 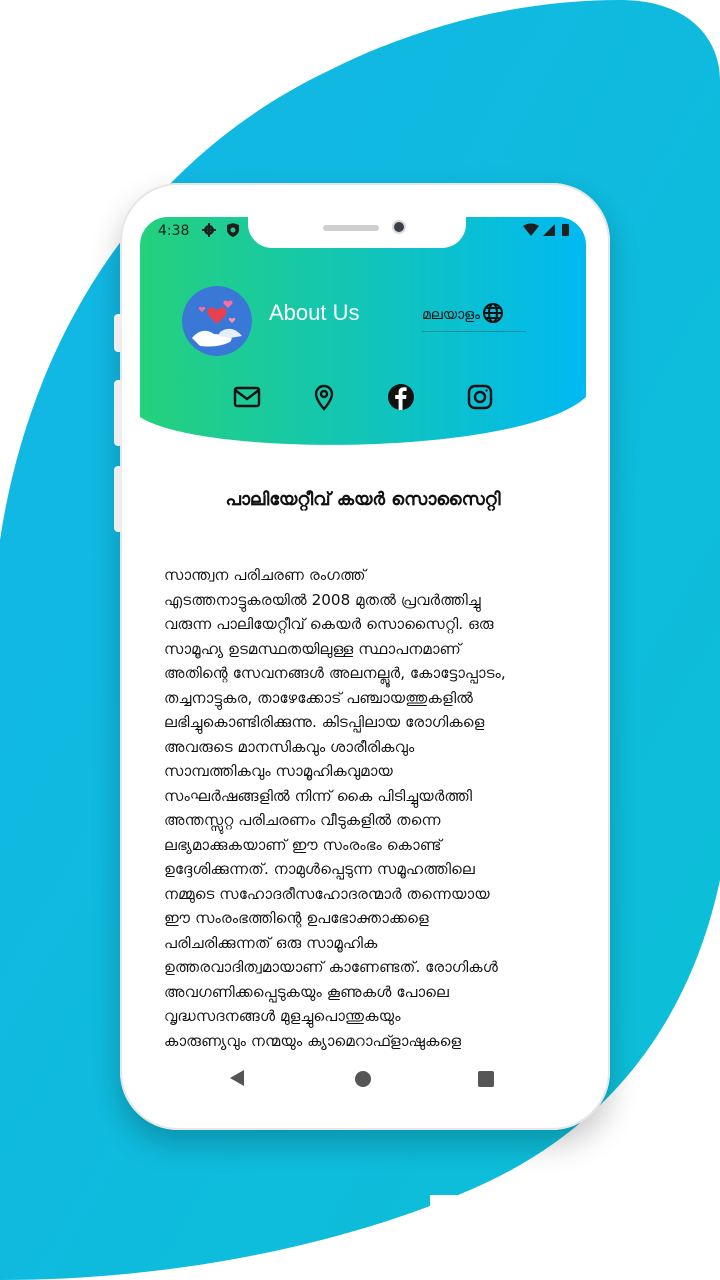 I want to click on battery-icon, so click(x=565, y=230).